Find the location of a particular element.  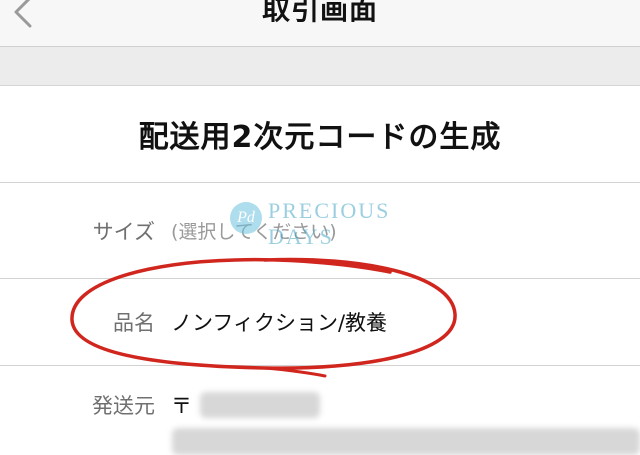

size-label: サイズ is located at coordinates (123, 231).